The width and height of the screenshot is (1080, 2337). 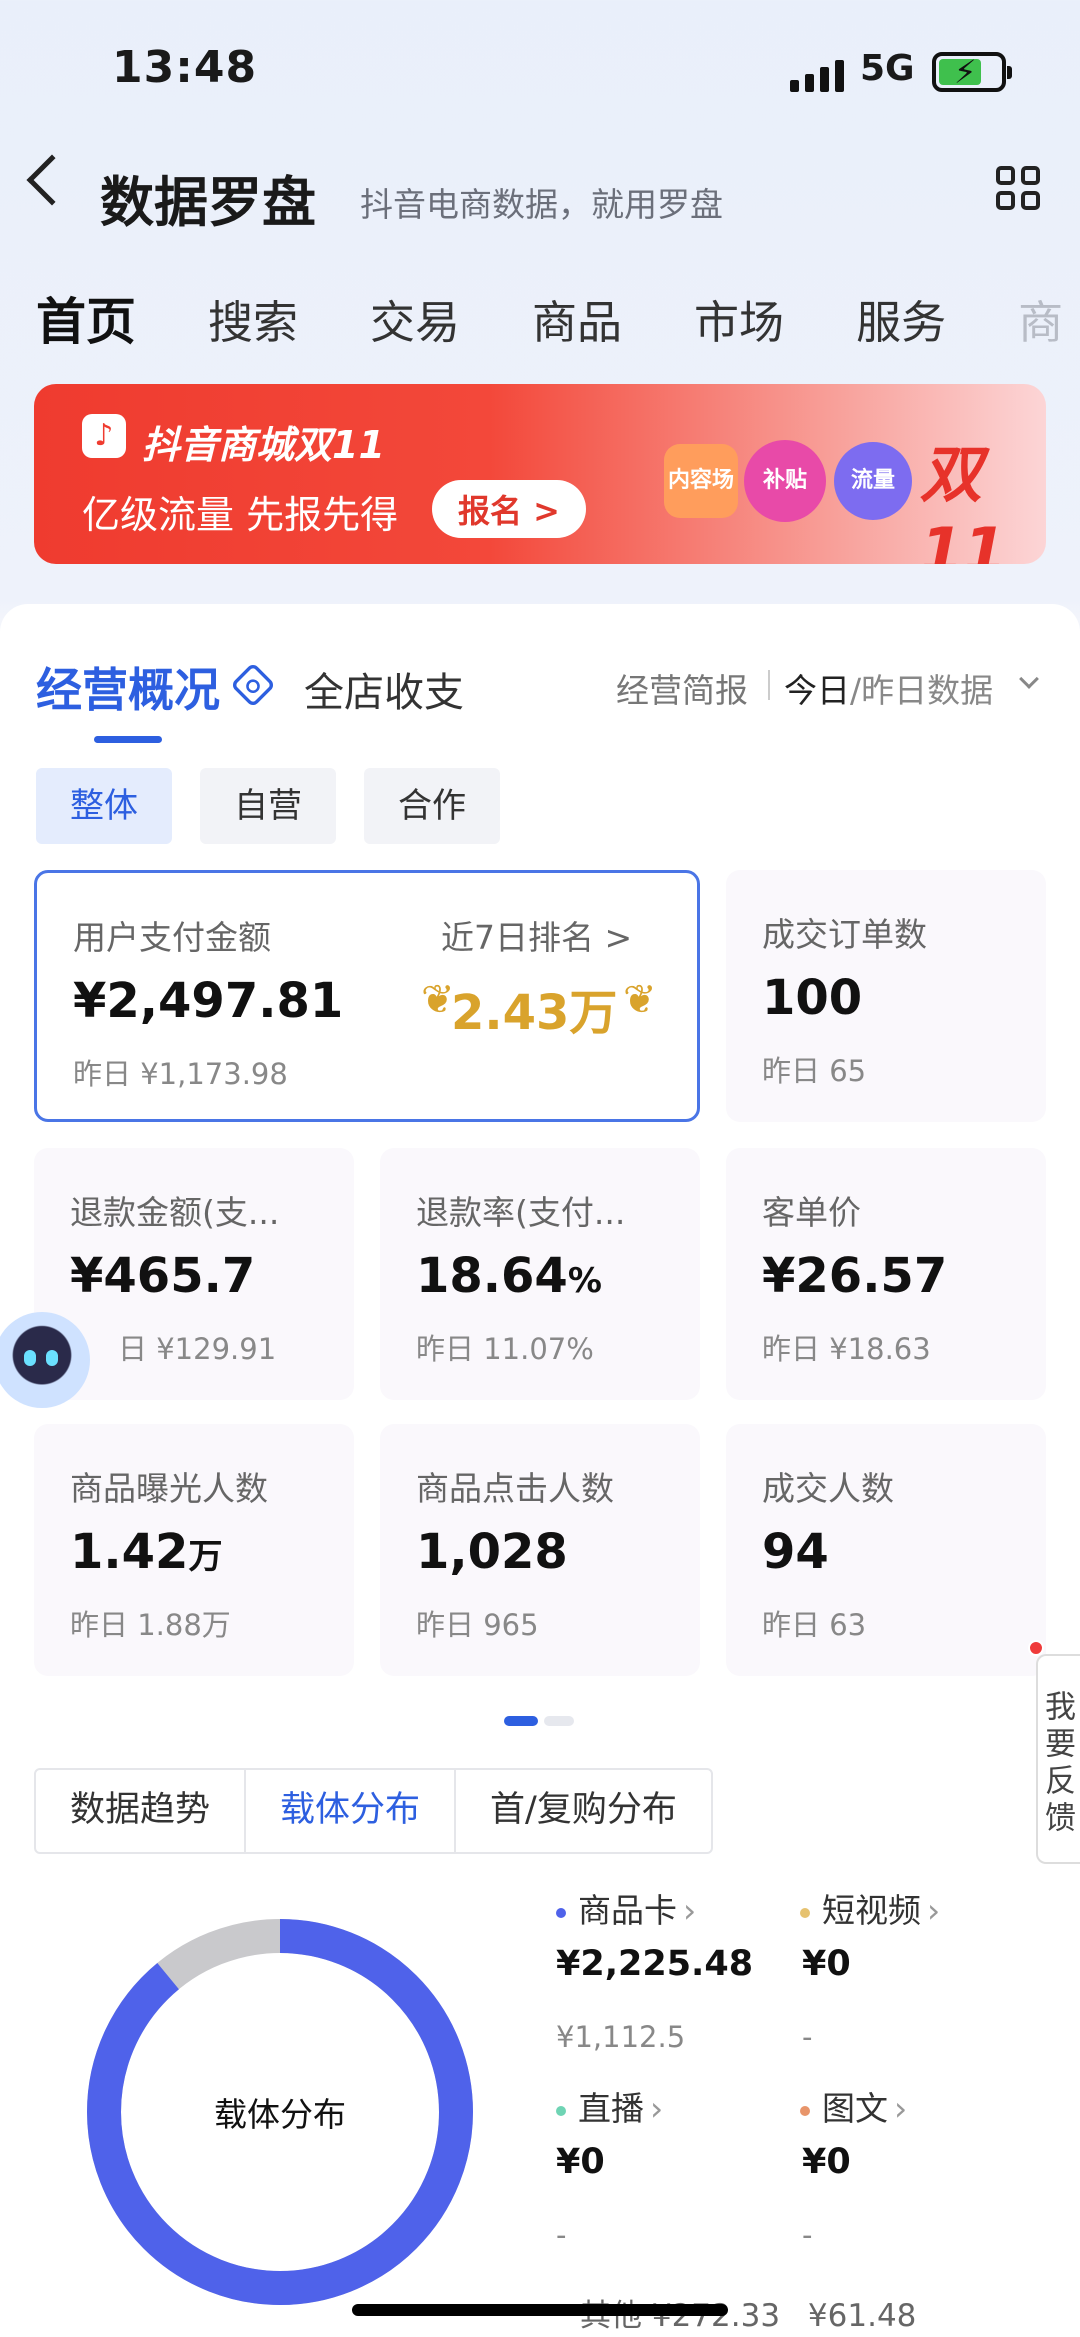 What do you see at coordinates (104, 436) in the screenshot?
I see `douyin-mall-icon: ♪` at bounding box center [104, 436].